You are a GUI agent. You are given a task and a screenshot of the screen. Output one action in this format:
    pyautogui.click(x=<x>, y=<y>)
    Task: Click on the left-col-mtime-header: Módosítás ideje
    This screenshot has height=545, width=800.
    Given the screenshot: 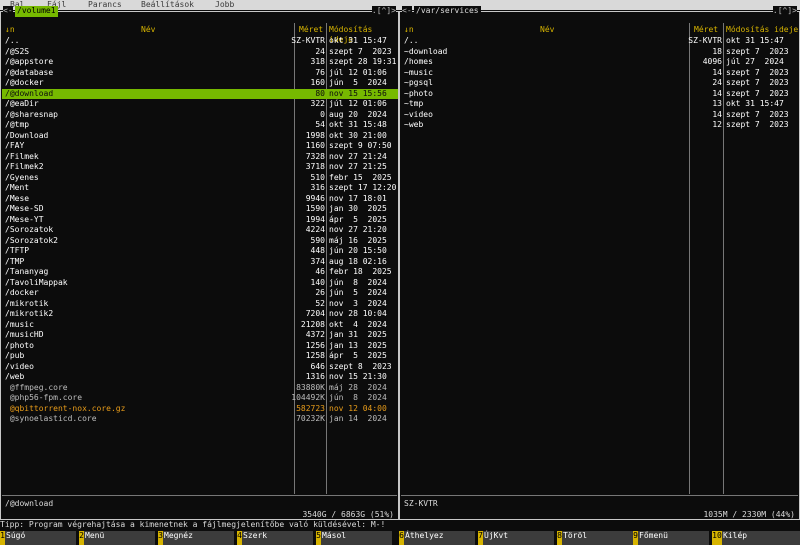 What is the action you would take?
    pyautogui.click(x=363, y=34)
    